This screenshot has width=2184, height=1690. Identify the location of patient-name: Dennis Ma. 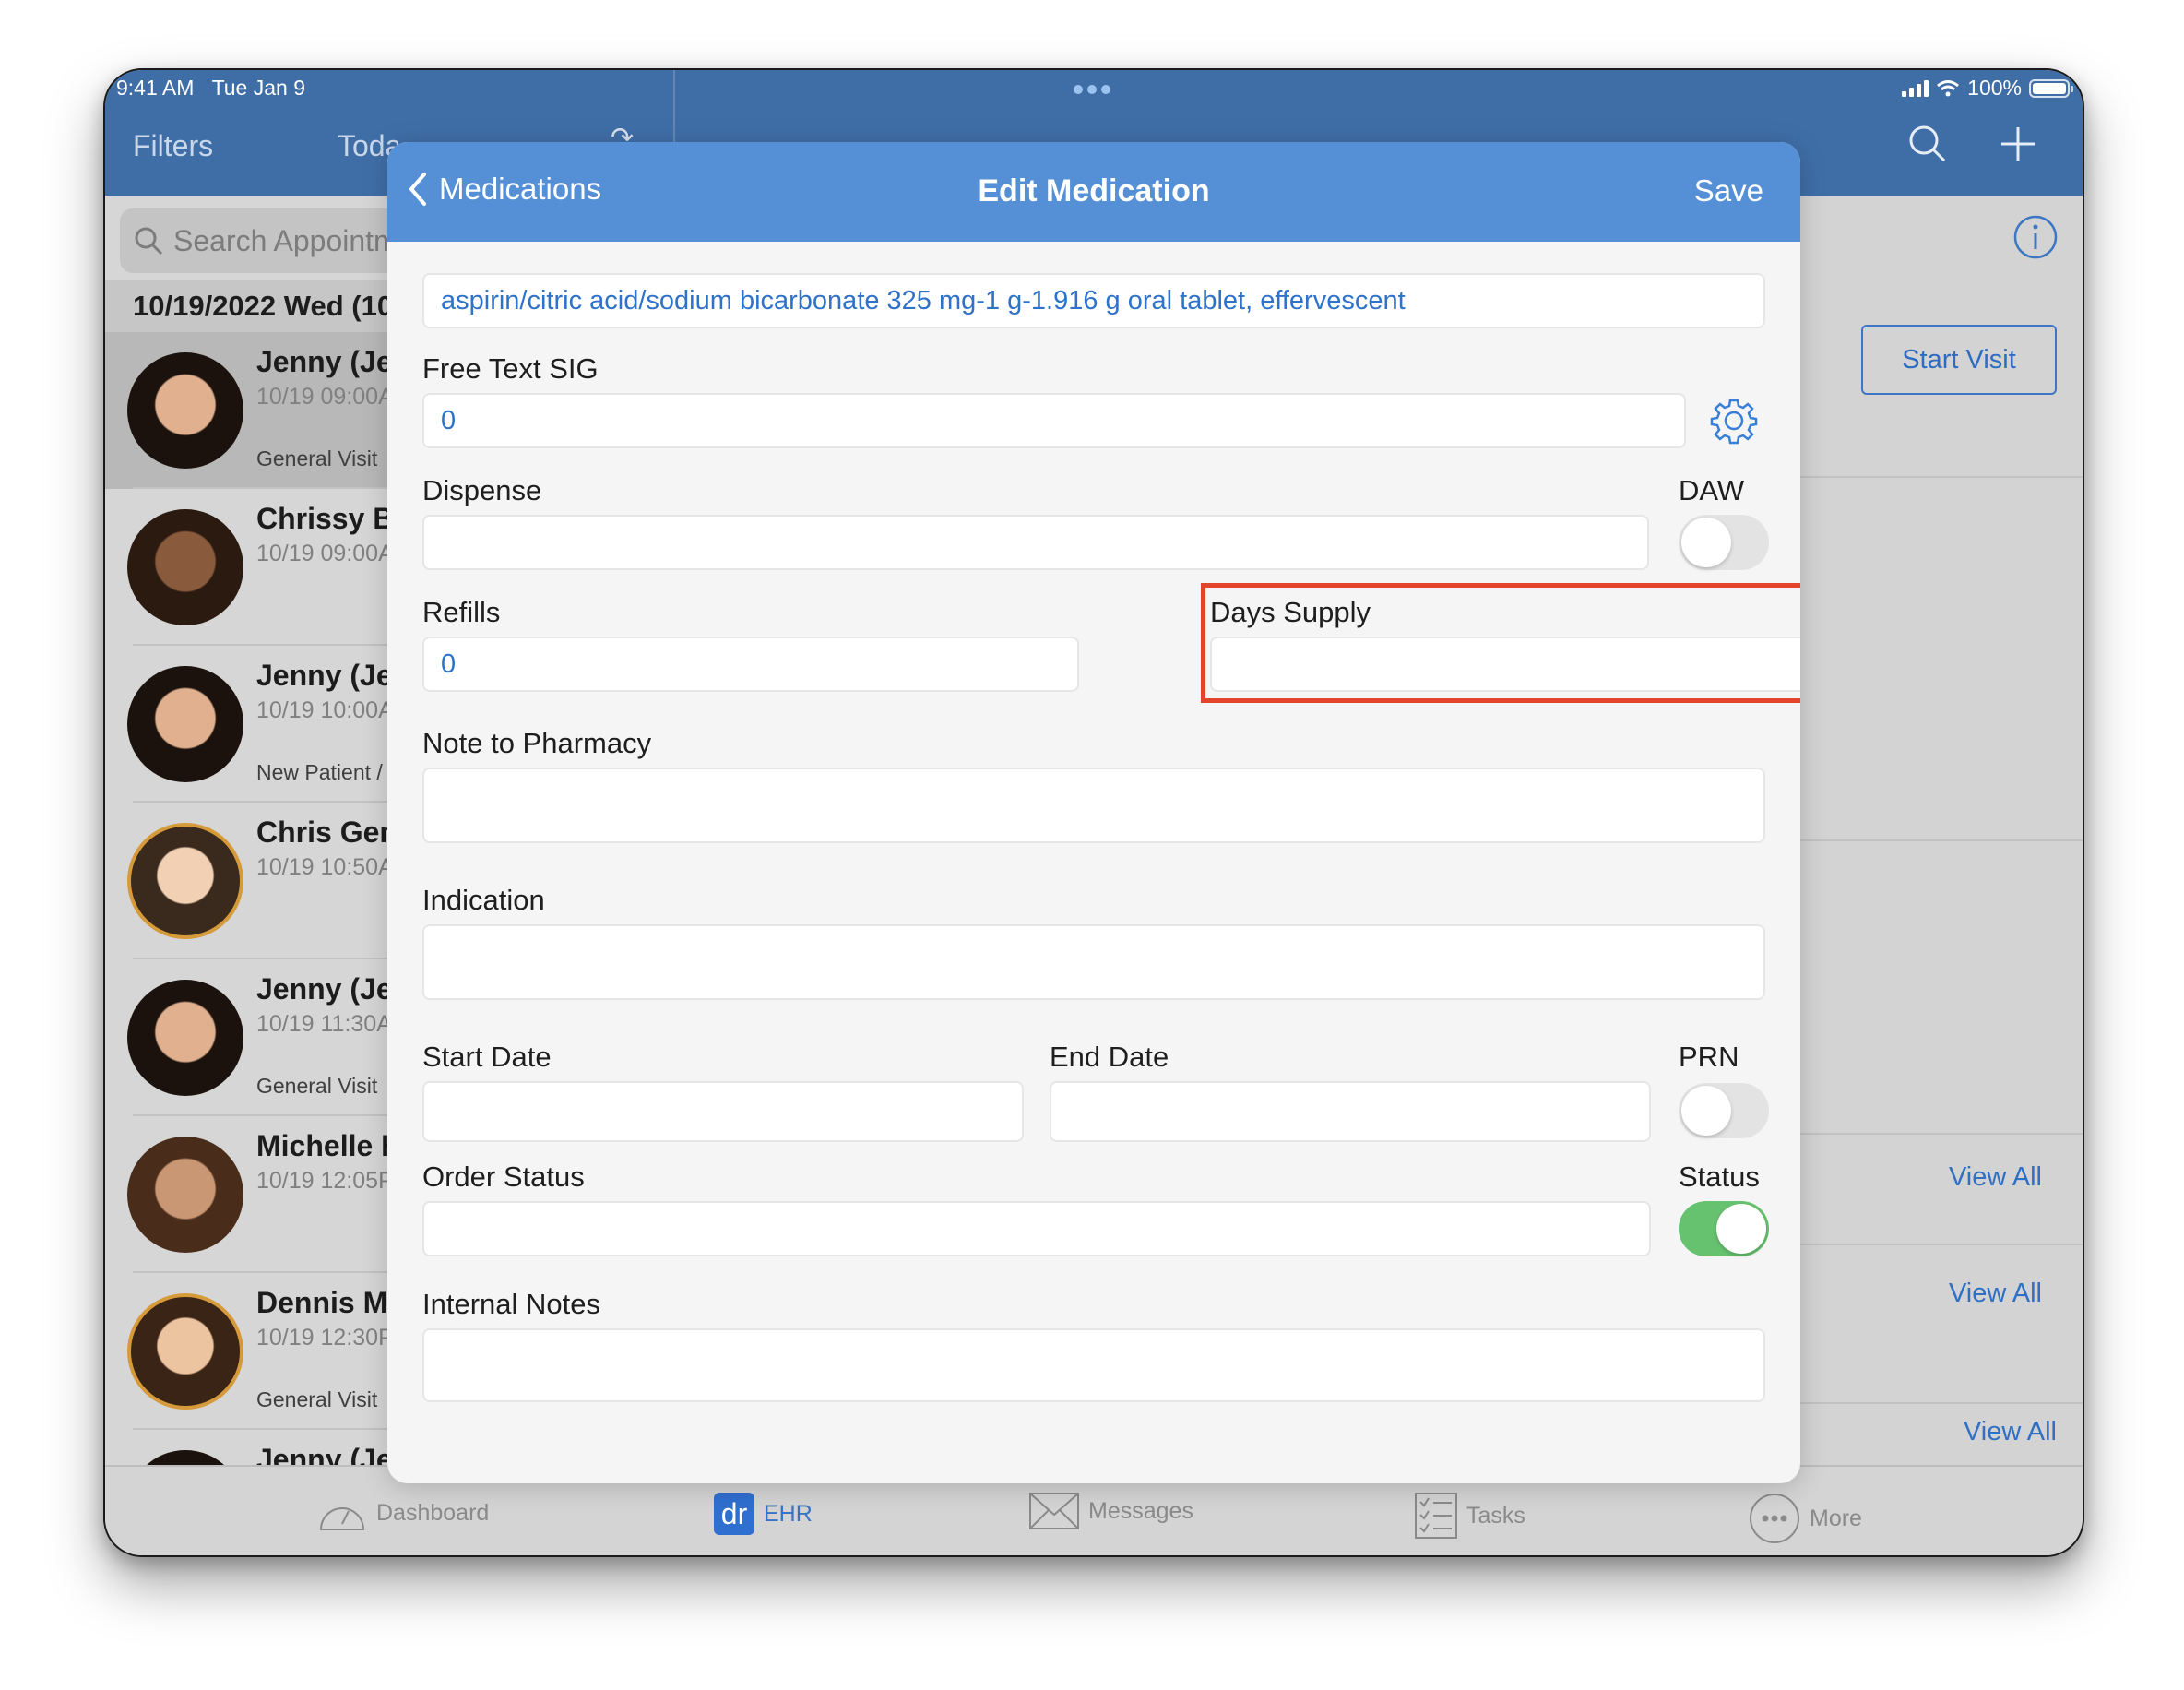
(330, 1302).